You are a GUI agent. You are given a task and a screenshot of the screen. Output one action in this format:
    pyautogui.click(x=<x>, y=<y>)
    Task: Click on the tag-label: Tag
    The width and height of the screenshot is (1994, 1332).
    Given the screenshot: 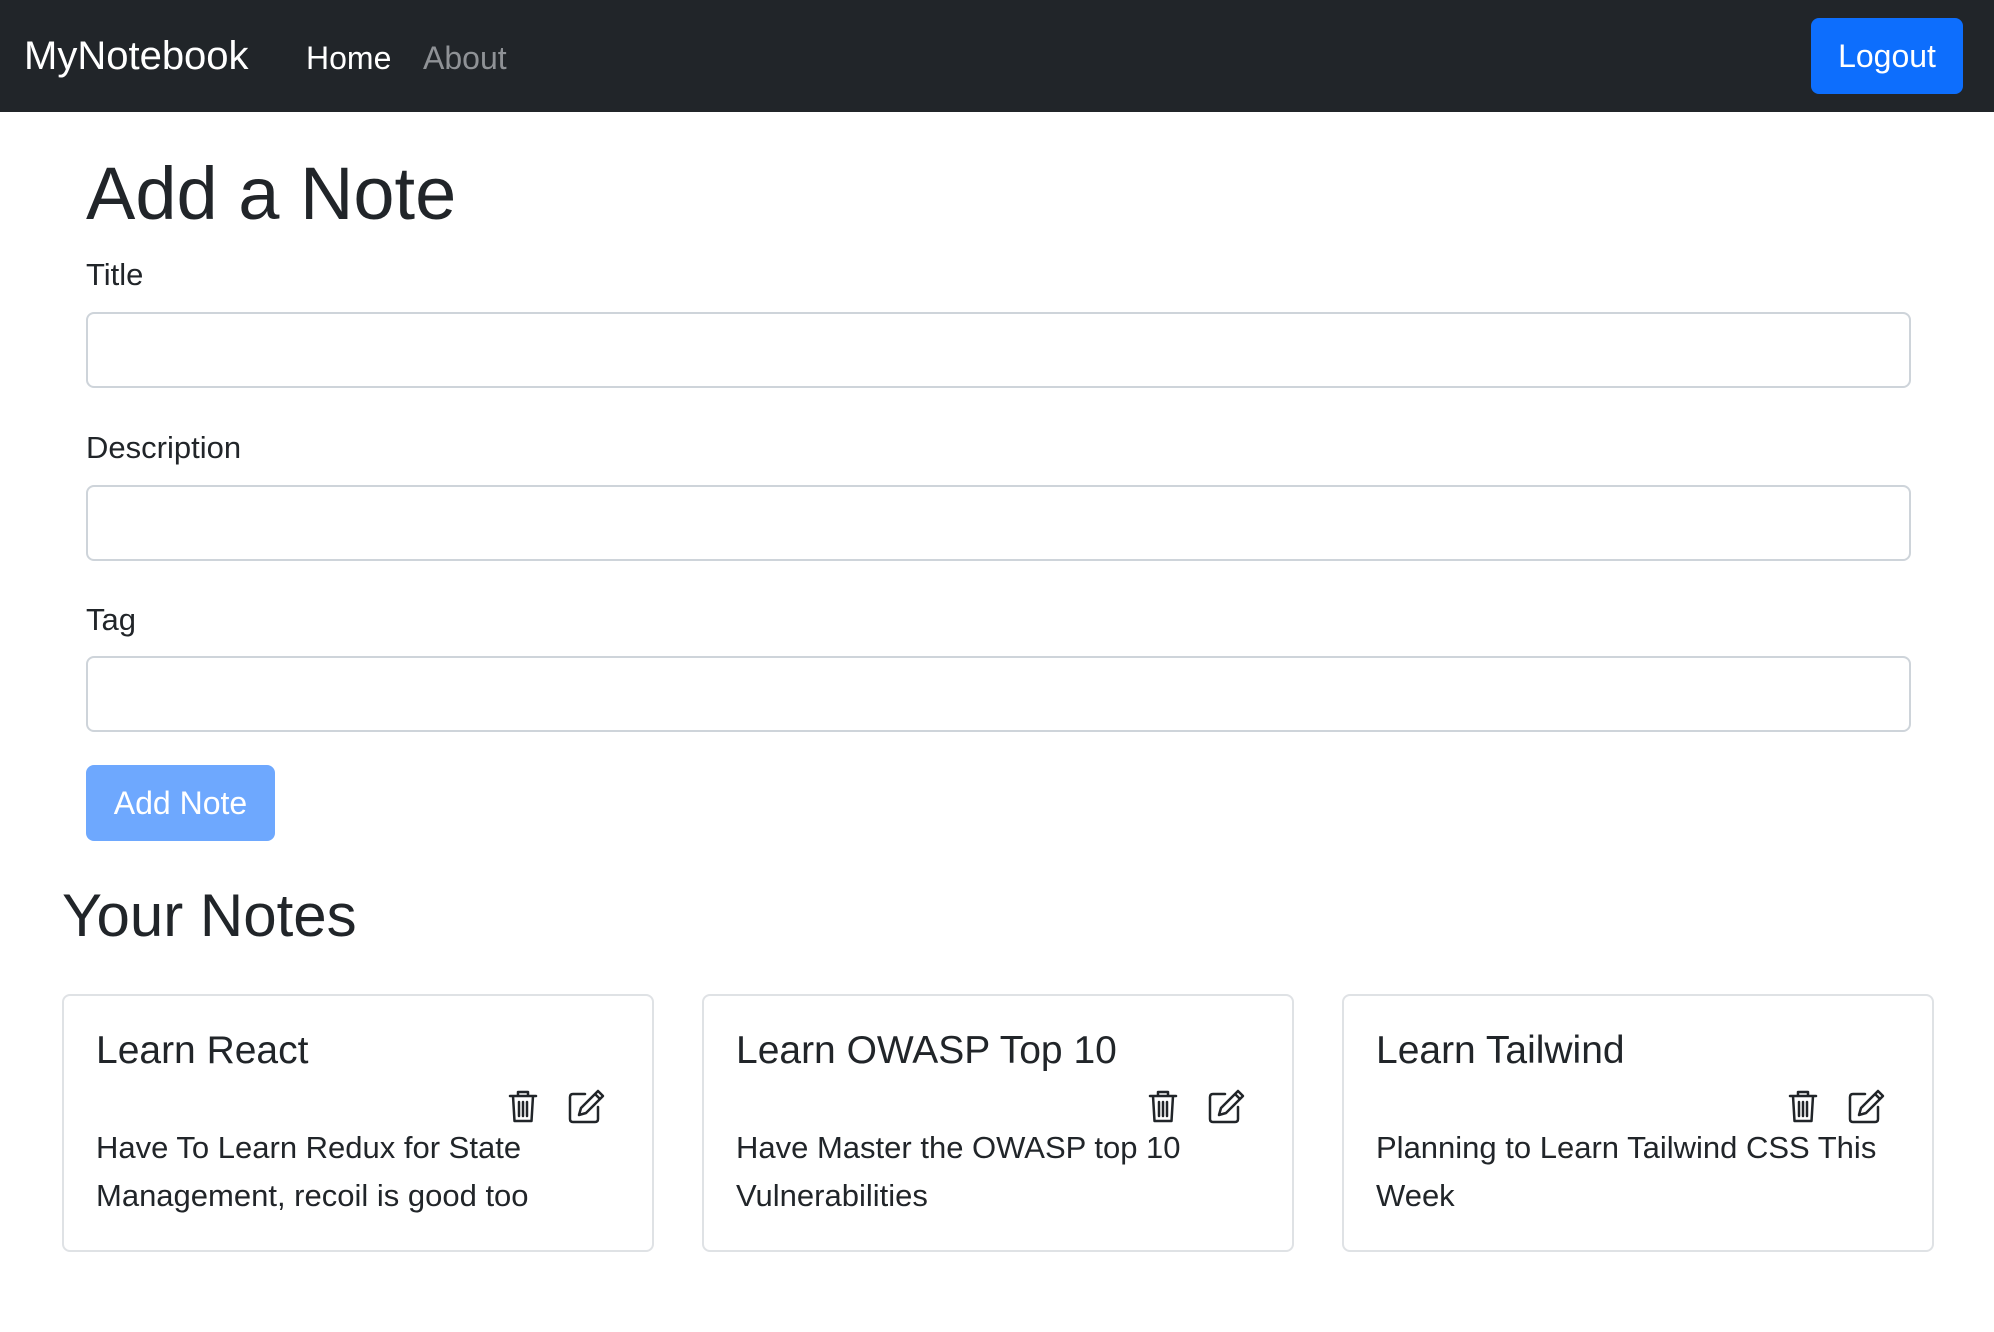 What is the action you would take?
    pyautogui.click(x=111, y=619)
    